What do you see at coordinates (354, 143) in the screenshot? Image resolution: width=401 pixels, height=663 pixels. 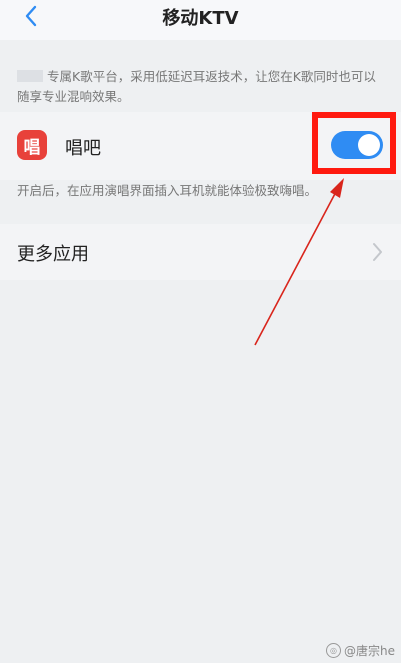 I see `highlight-box` at bounding box center [354, 143].